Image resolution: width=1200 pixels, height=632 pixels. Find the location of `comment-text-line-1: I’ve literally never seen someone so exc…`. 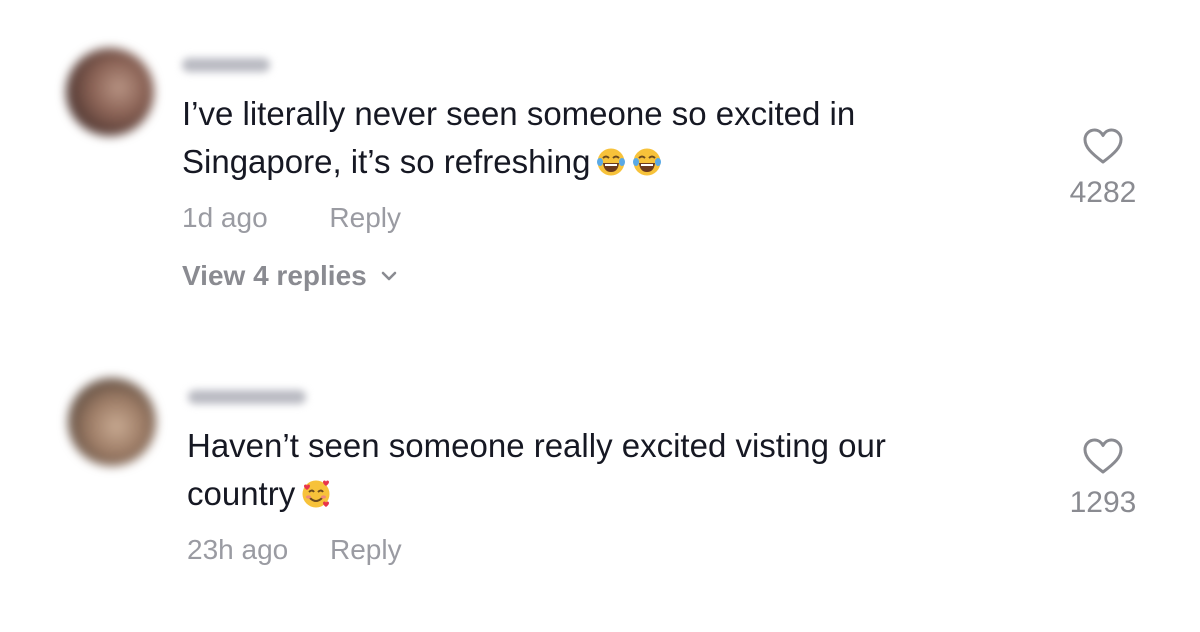

comment-text-line-1: I’ve literally never seen someone so exc… is located at coordinates (519, 113).